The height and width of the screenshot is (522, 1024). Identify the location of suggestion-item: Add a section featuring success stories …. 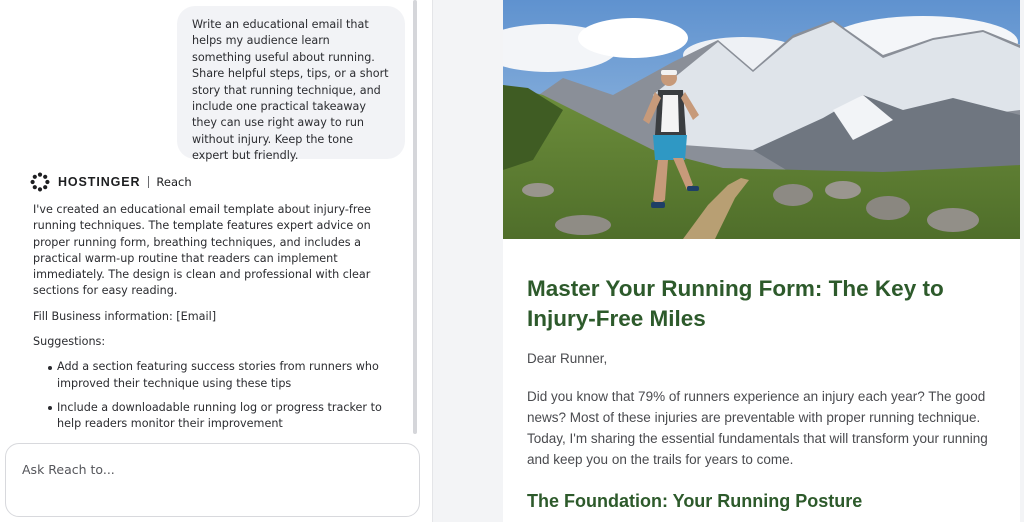
(219, 375).